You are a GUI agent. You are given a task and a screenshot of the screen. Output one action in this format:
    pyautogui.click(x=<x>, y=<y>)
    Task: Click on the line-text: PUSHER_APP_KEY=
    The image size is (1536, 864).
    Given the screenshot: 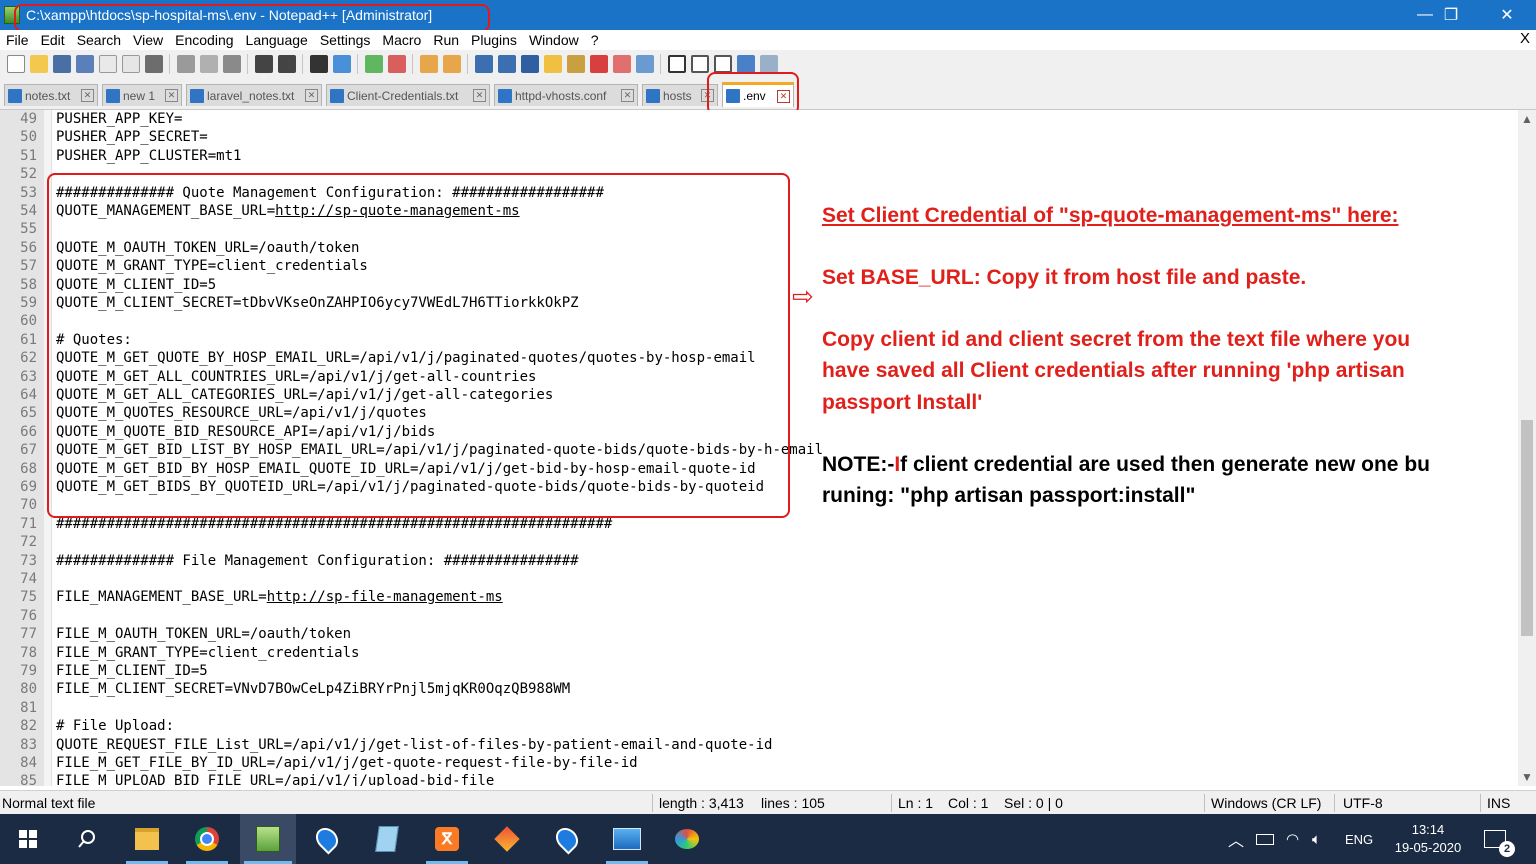 What is the action you would take?
    pyautogui.click(x=119, y=119)
    